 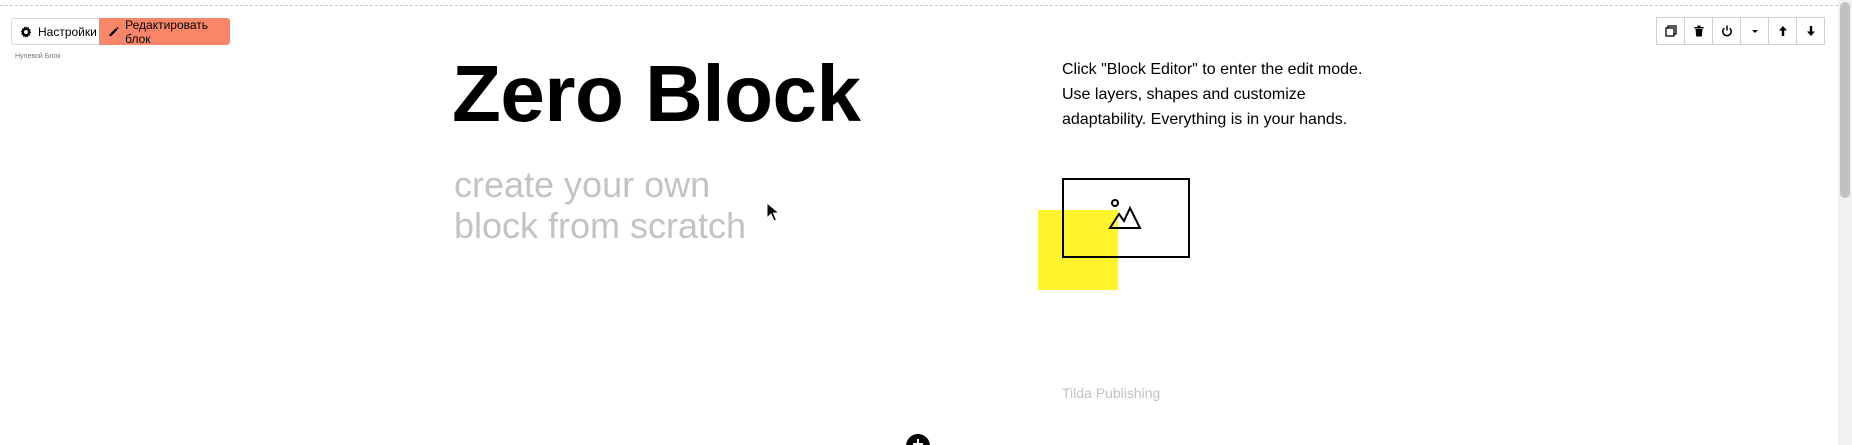 I want to click on delete-button, so click(x=1698, y=31).